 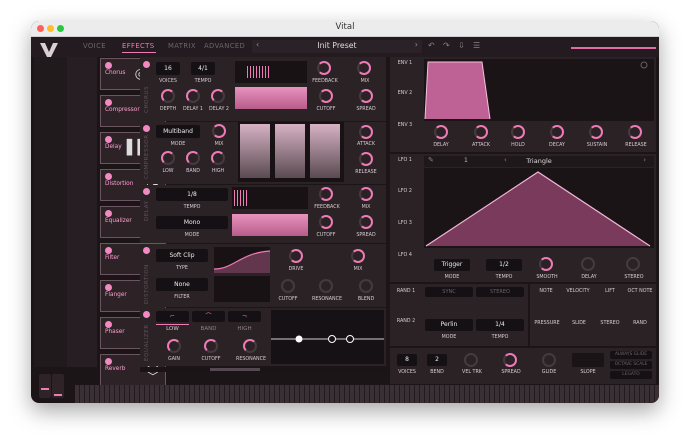 What do you see at coordinates (168, 96) in the screenshot?
I see `chorus-depth-knob` at bounding box center [168, 96].